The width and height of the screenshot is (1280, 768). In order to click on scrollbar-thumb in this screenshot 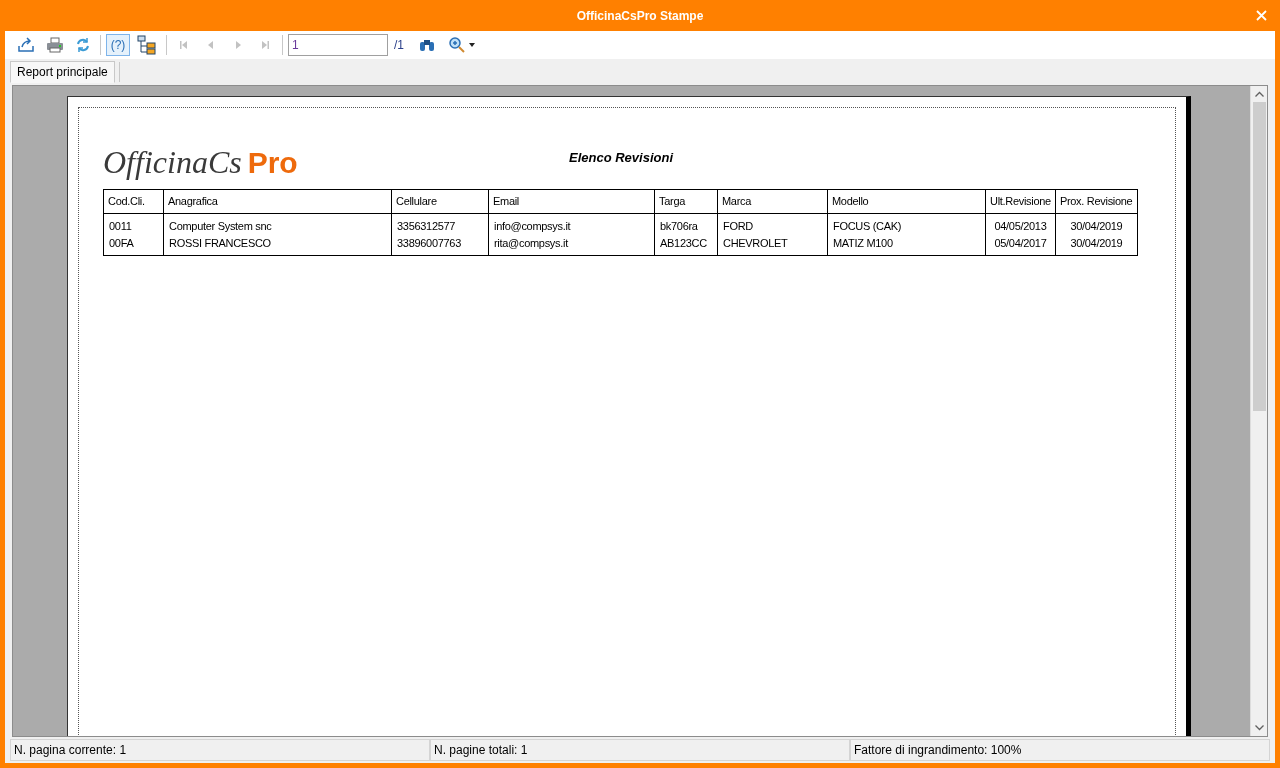, I will do `click(1259, 256)`.